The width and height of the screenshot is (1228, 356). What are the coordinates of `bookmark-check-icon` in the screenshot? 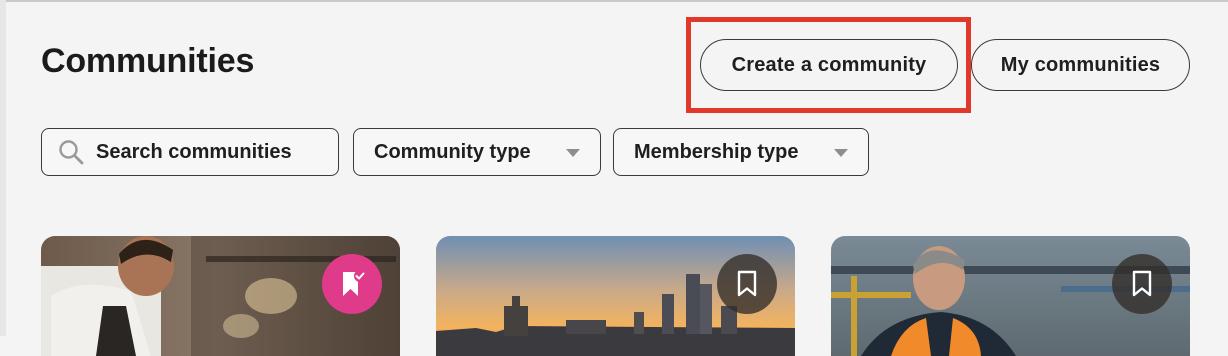 It's located at (354, 283).